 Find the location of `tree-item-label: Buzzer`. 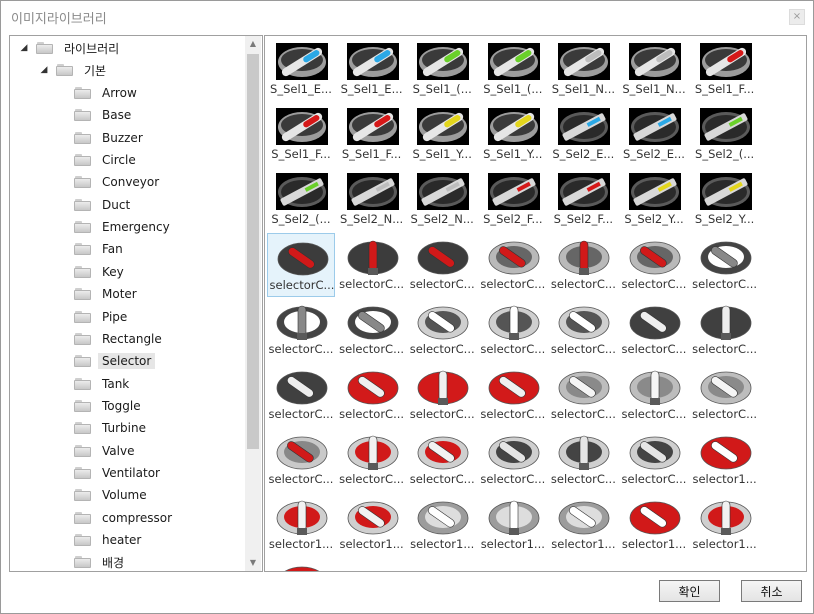

tree-item-label: Buzzer is located at coordinates (122, 137).